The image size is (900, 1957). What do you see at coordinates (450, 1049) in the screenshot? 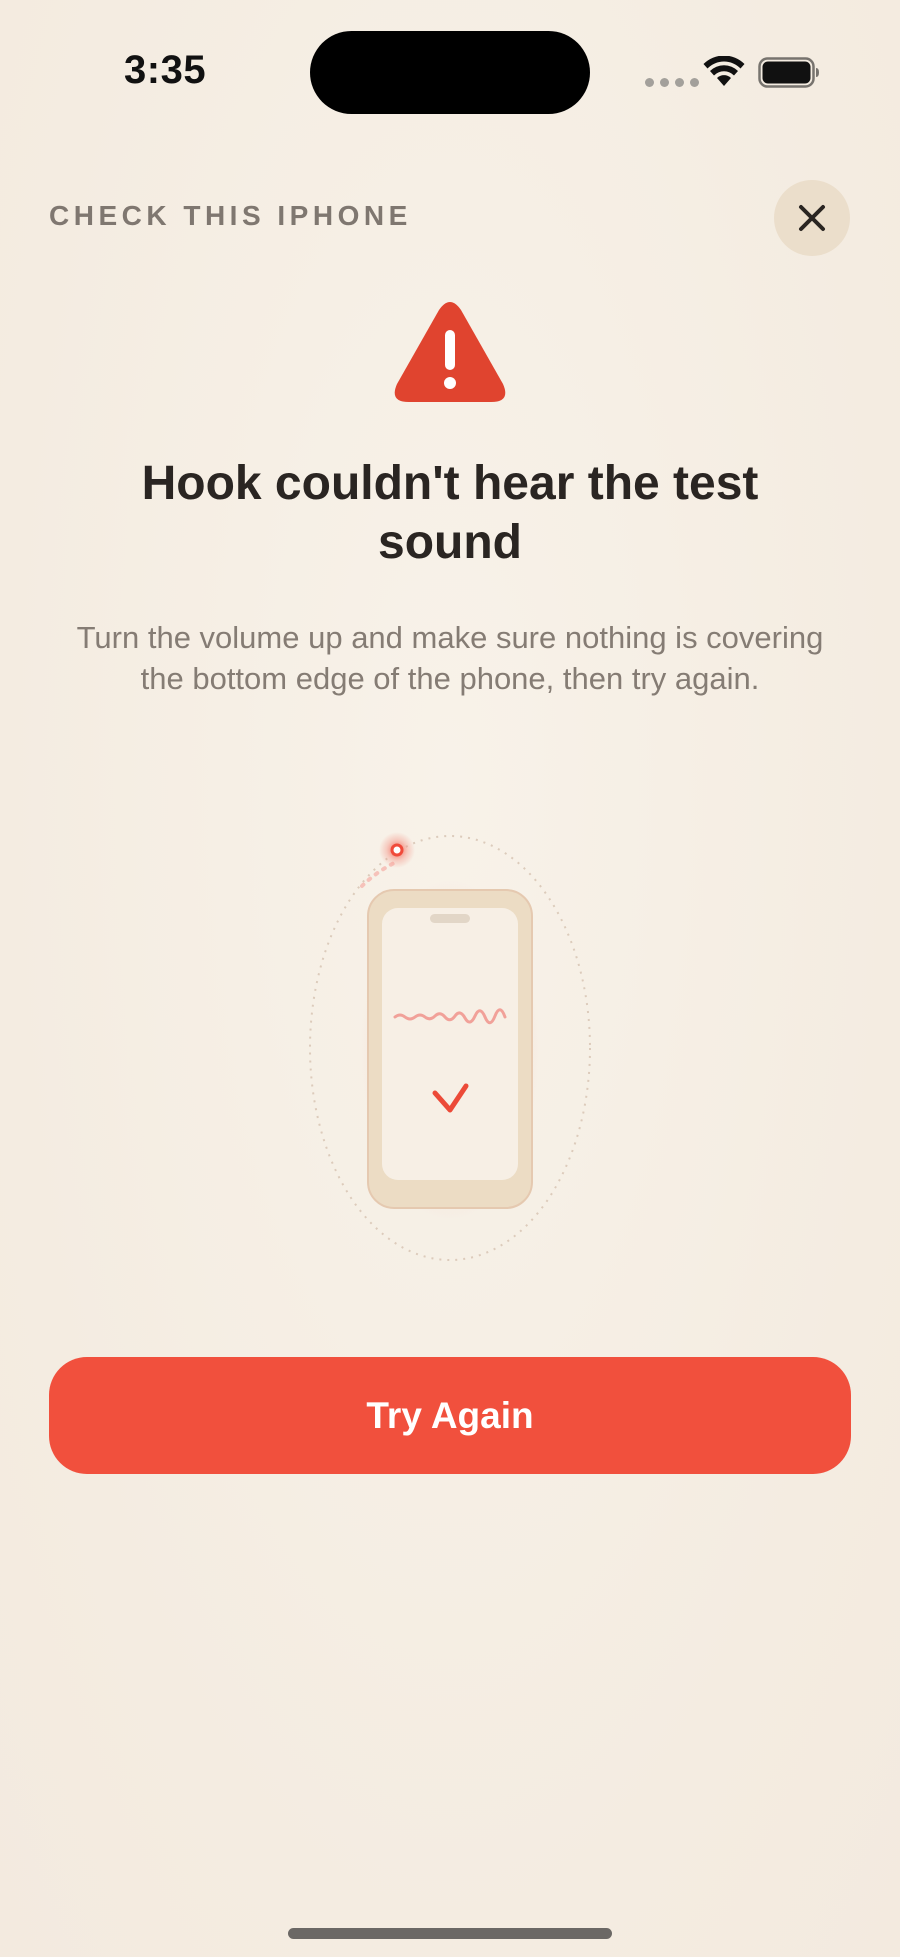
I see `phone-icon` at bounding box center [450, 1049].